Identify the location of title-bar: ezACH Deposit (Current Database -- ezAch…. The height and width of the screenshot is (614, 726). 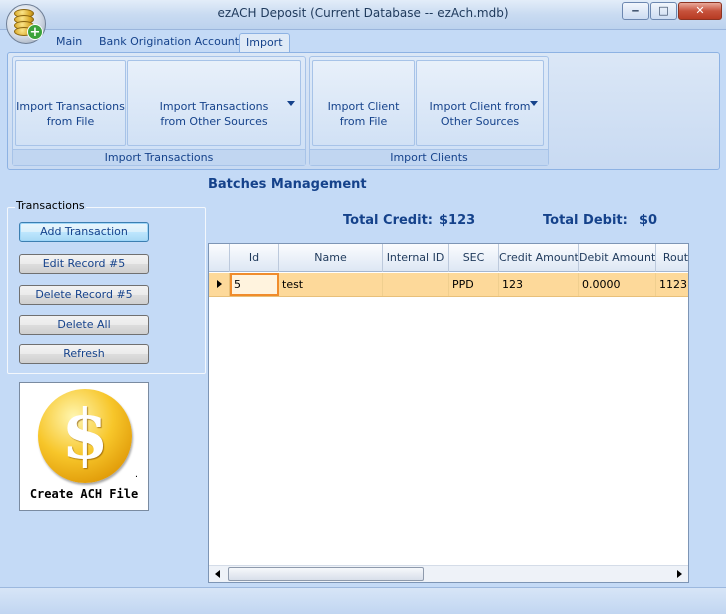
(363, 15).